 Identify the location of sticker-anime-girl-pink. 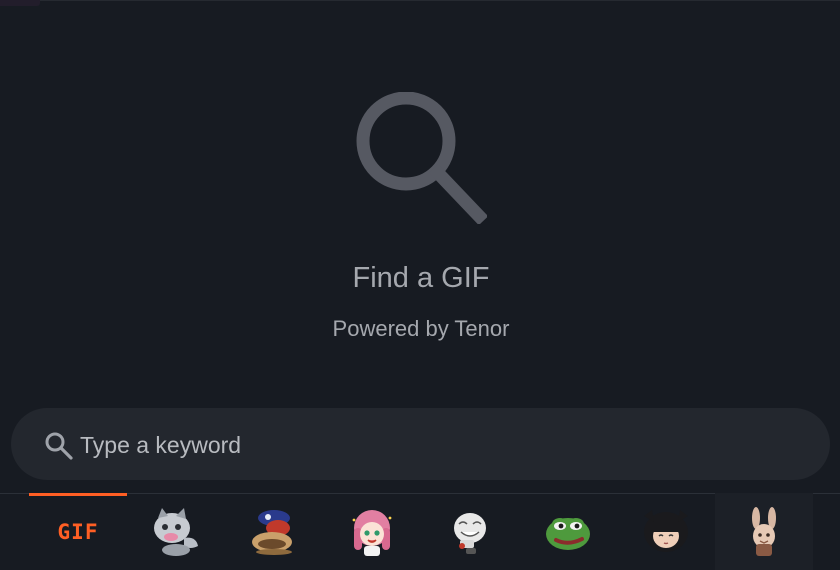
(372, 531).